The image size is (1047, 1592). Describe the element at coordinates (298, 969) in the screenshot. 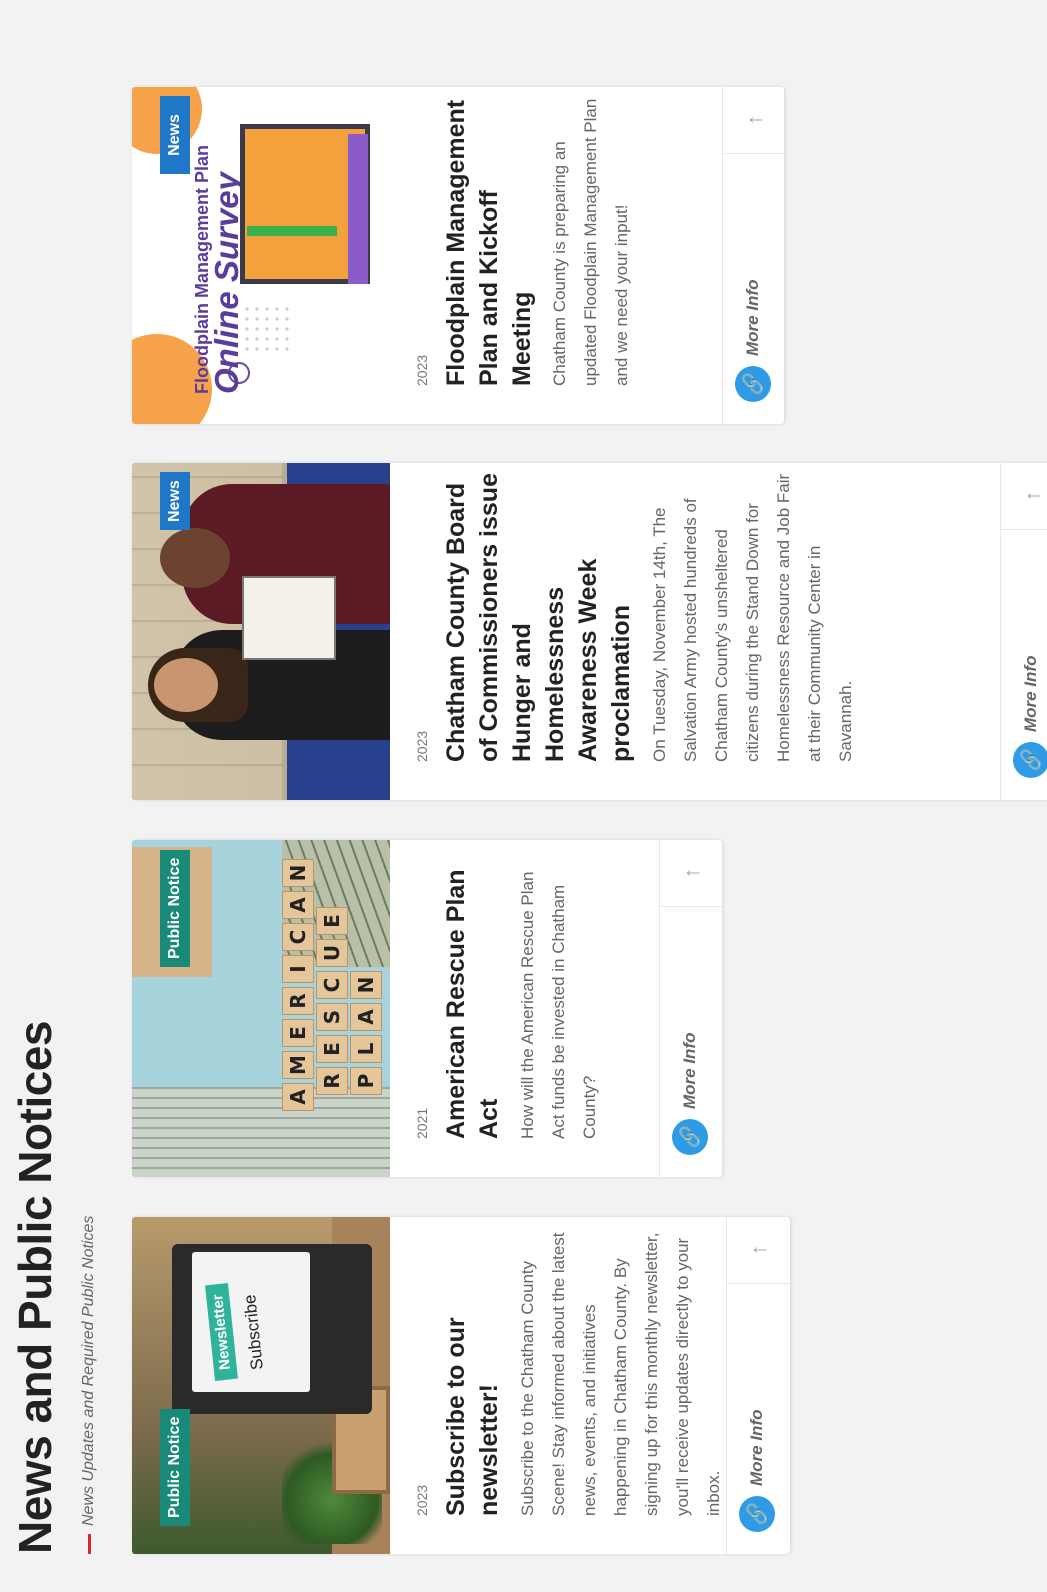

I see `letter-tile: I` at that location.